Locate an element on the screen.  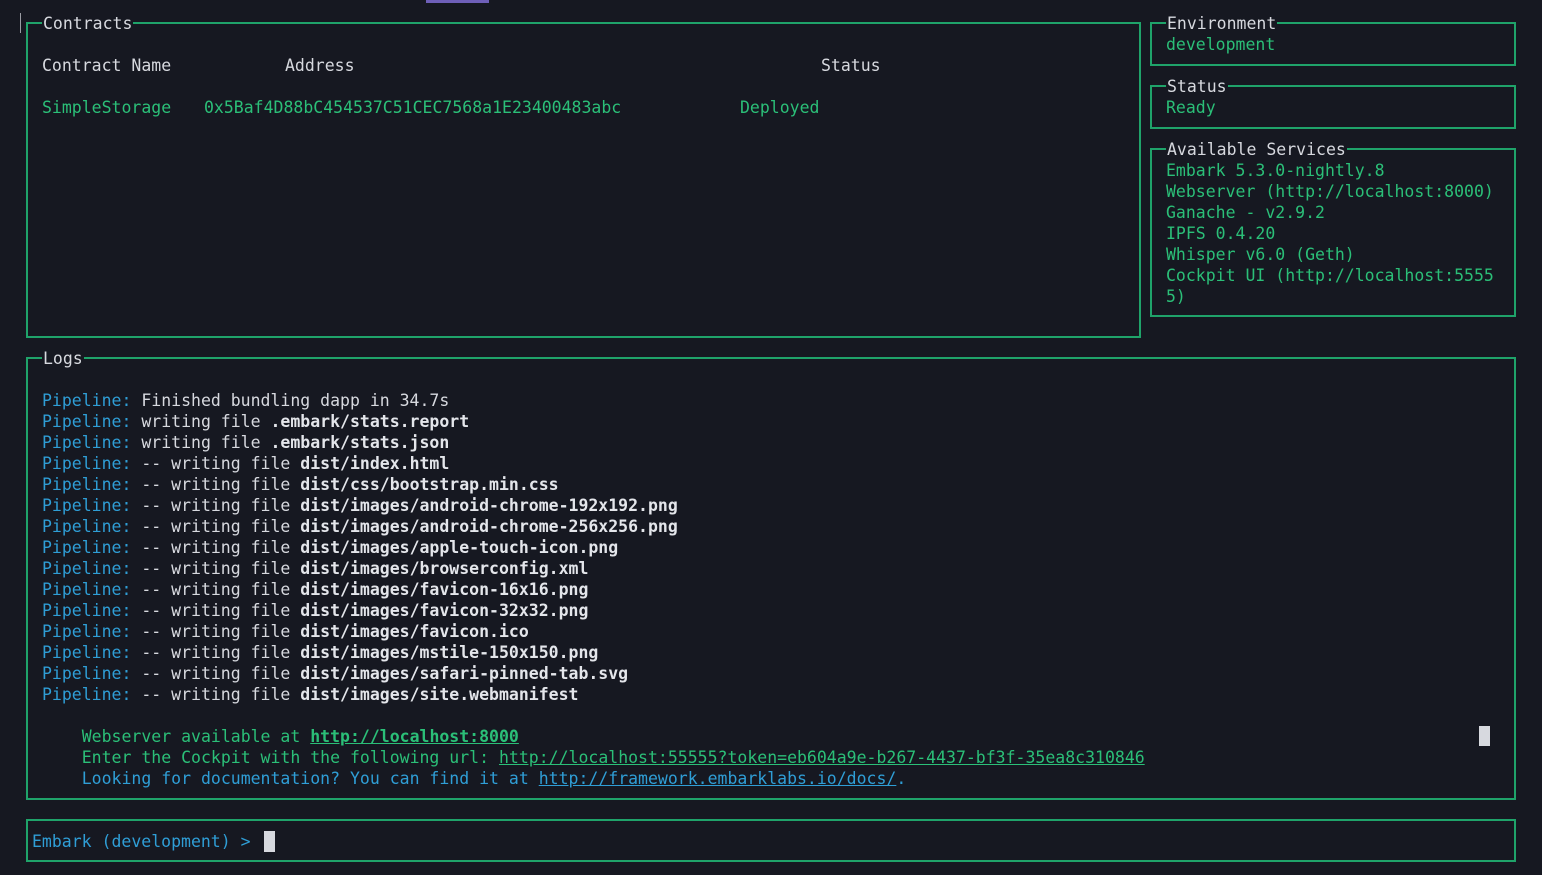
log-file-path: dist/images/mstile-150x150.png is located at coordinates (449, 652).